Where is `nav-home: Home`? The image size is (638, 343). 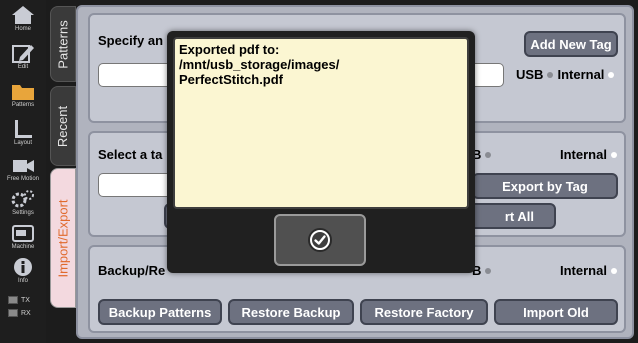 nav-home: Home is located at coordinates (23, 20).